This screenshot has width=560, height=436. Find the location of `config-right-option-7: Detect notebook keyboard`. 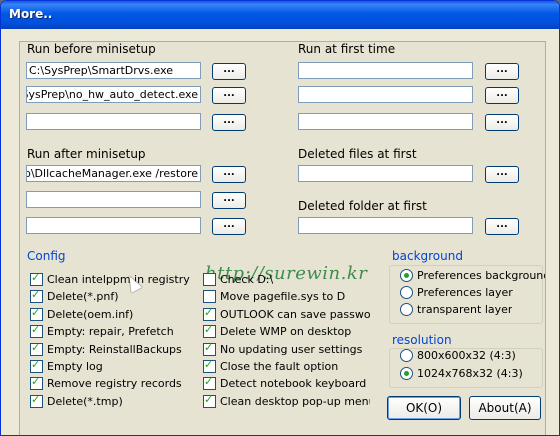

config-right-option-7: Detect notebook keyboard is located at coordinates (285, 383).